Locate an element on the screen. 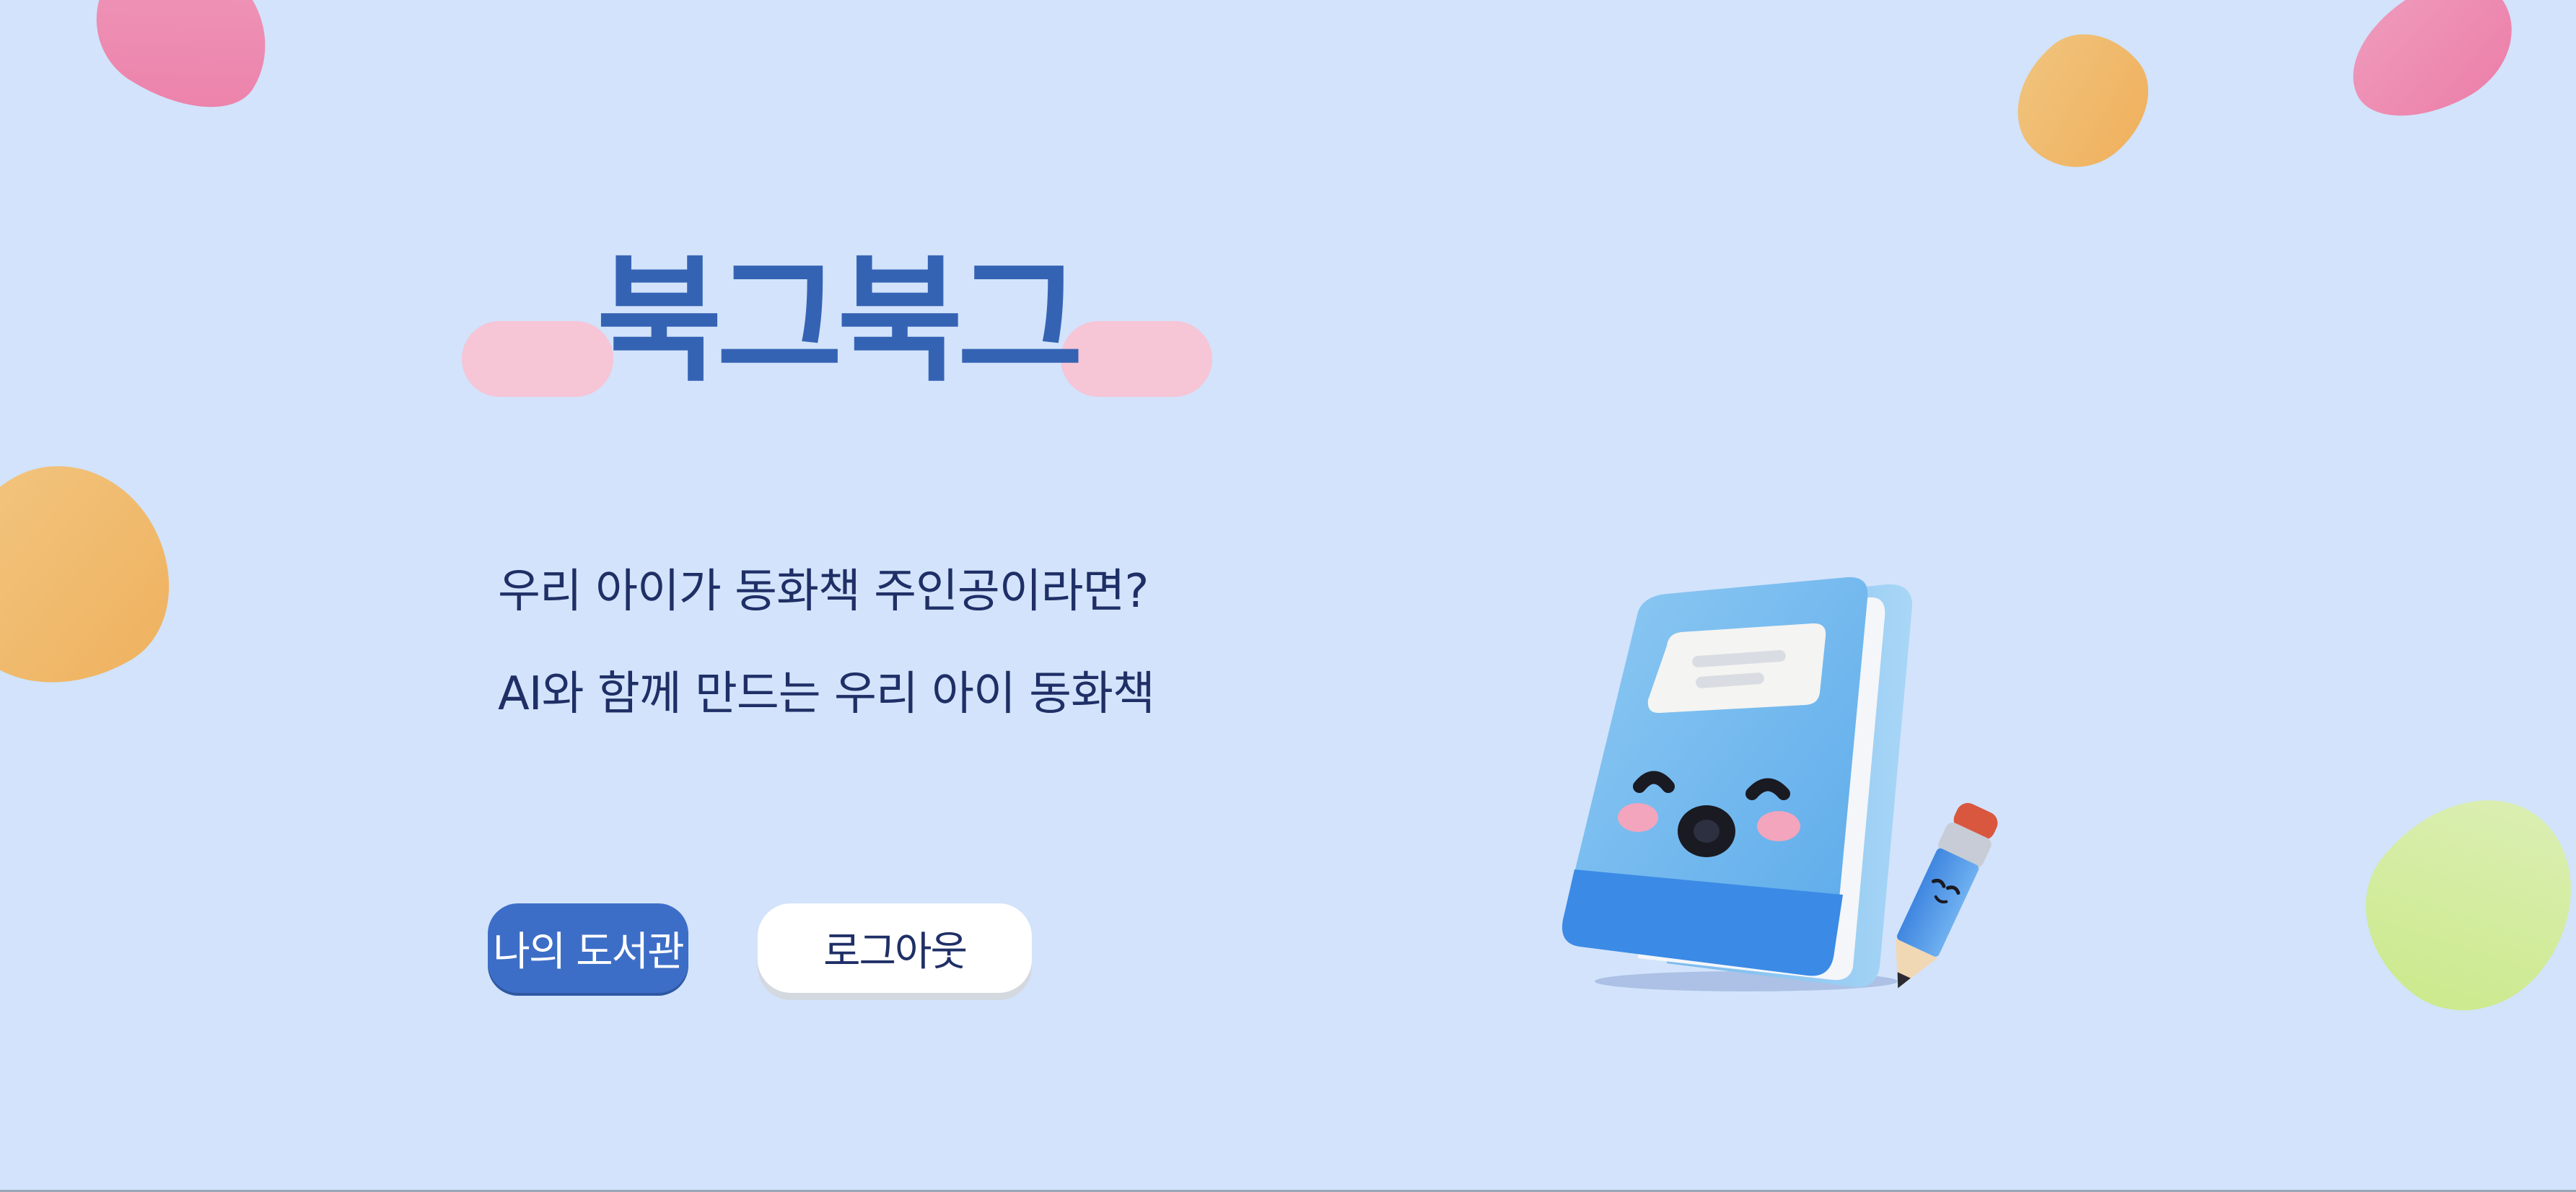 The width and height of the screenshot is (2576, 1192). app-title: 북그북그 is located at coordinates (839, 320).